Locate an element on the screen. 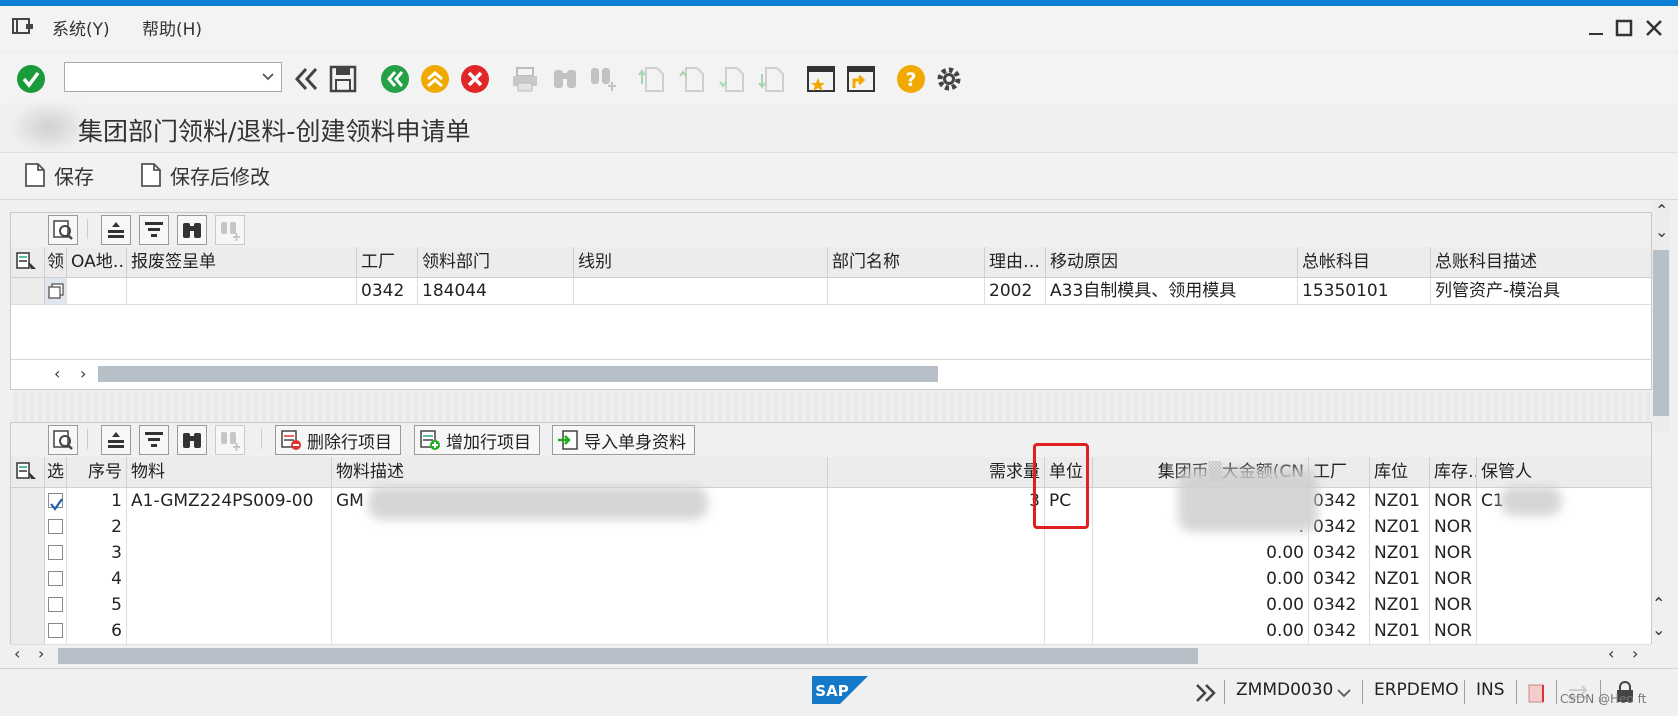  double-chevron-right-icon is located at coordinates (1206, 693).